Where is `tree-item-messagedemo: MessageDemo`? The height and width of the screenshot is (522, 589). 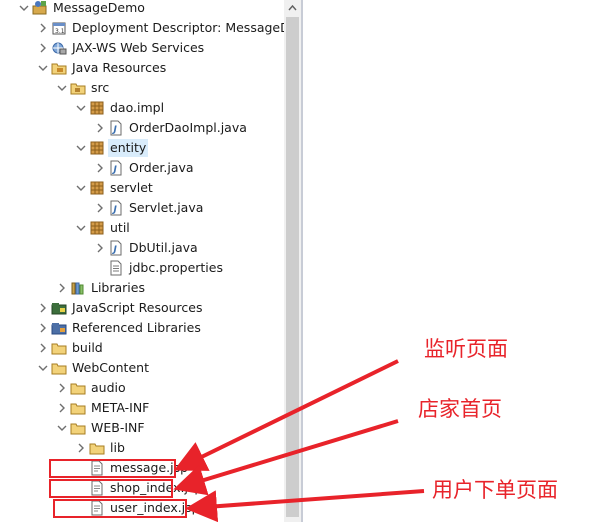
tree-item-messagedemo: MessageDemo is located at coordinates (142, 9).